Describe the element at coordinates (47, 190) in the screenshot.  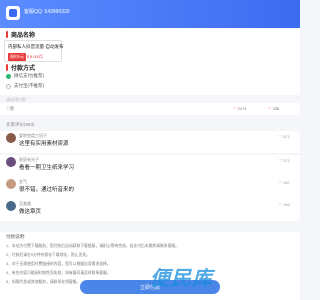
I see `comment-text: 很不错，通过听音来的` at that location.